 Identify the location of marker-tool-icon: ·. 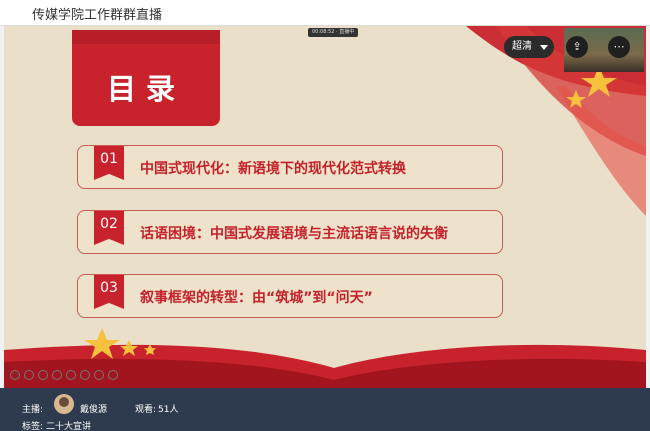
(43, 375).